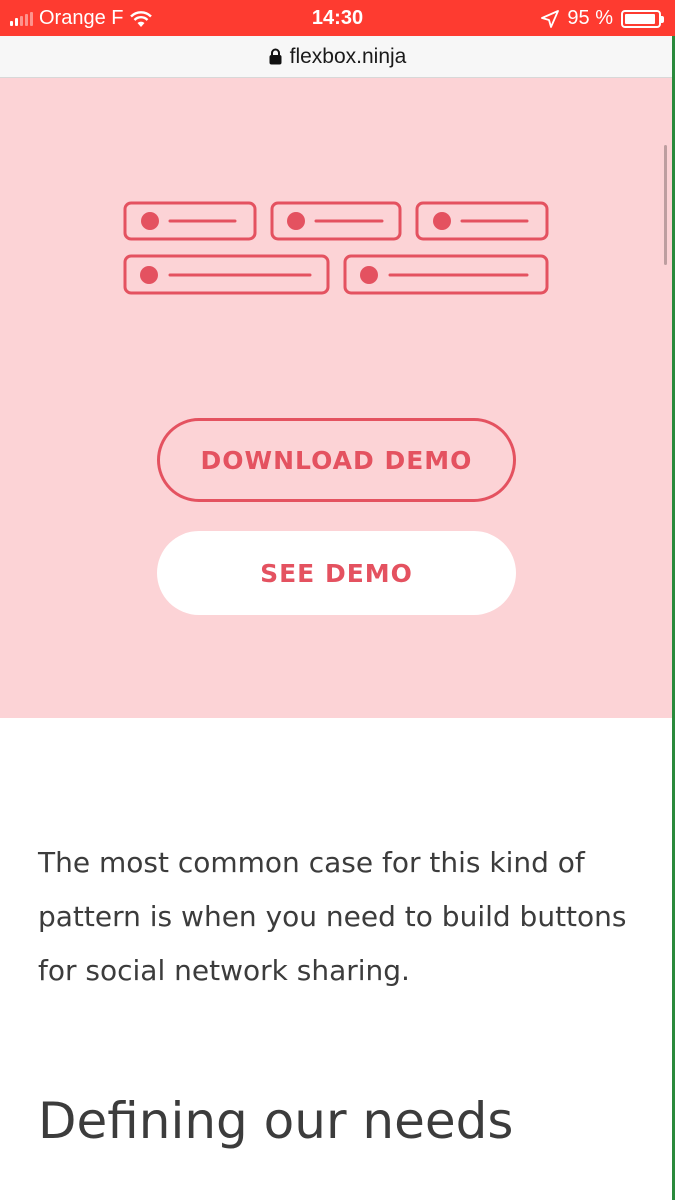  Describe the element at coordinates (275, 56) in the screenshot. I see `lock-icon` at that location.